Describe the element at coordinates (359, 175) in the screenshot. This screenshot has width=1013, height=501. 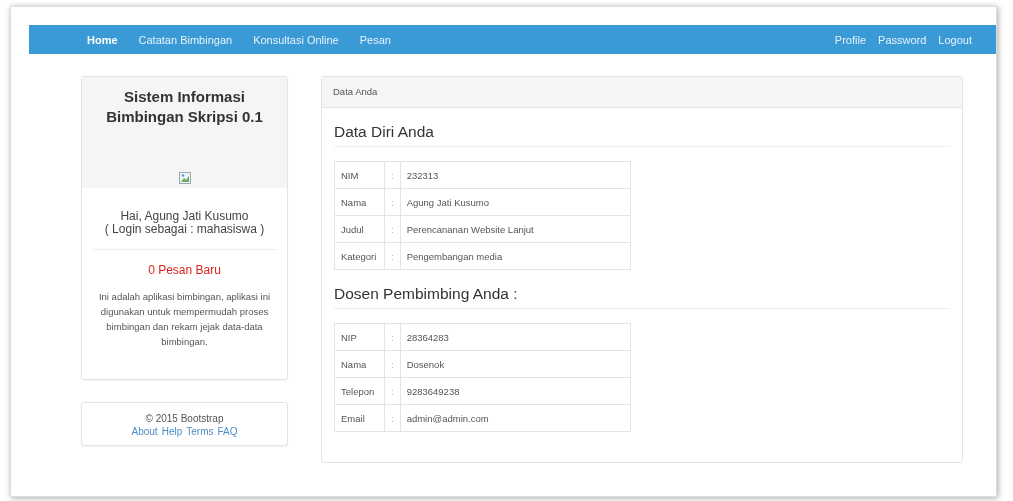
I see `table-cell: NIM` at that location.